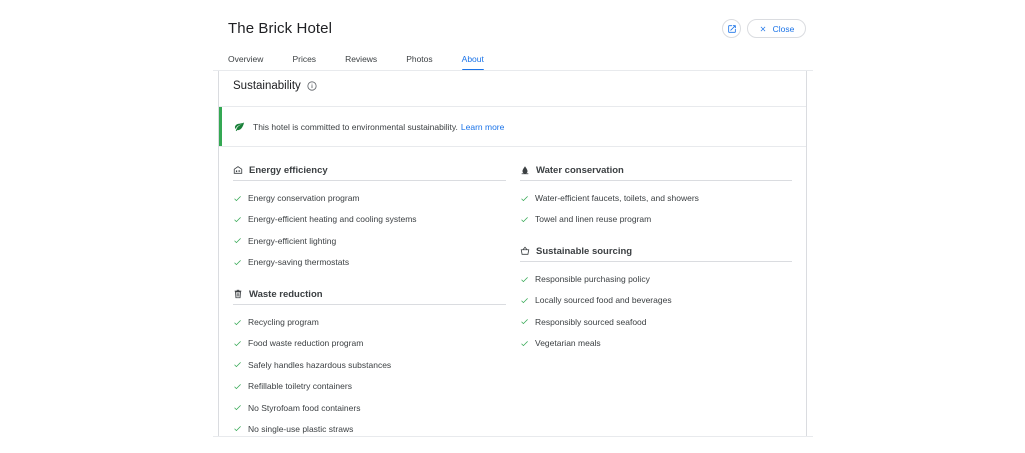 The width and height of the screenshot is (1025, 453). I want to click on panel-bottom-edge, so click(513, 436).